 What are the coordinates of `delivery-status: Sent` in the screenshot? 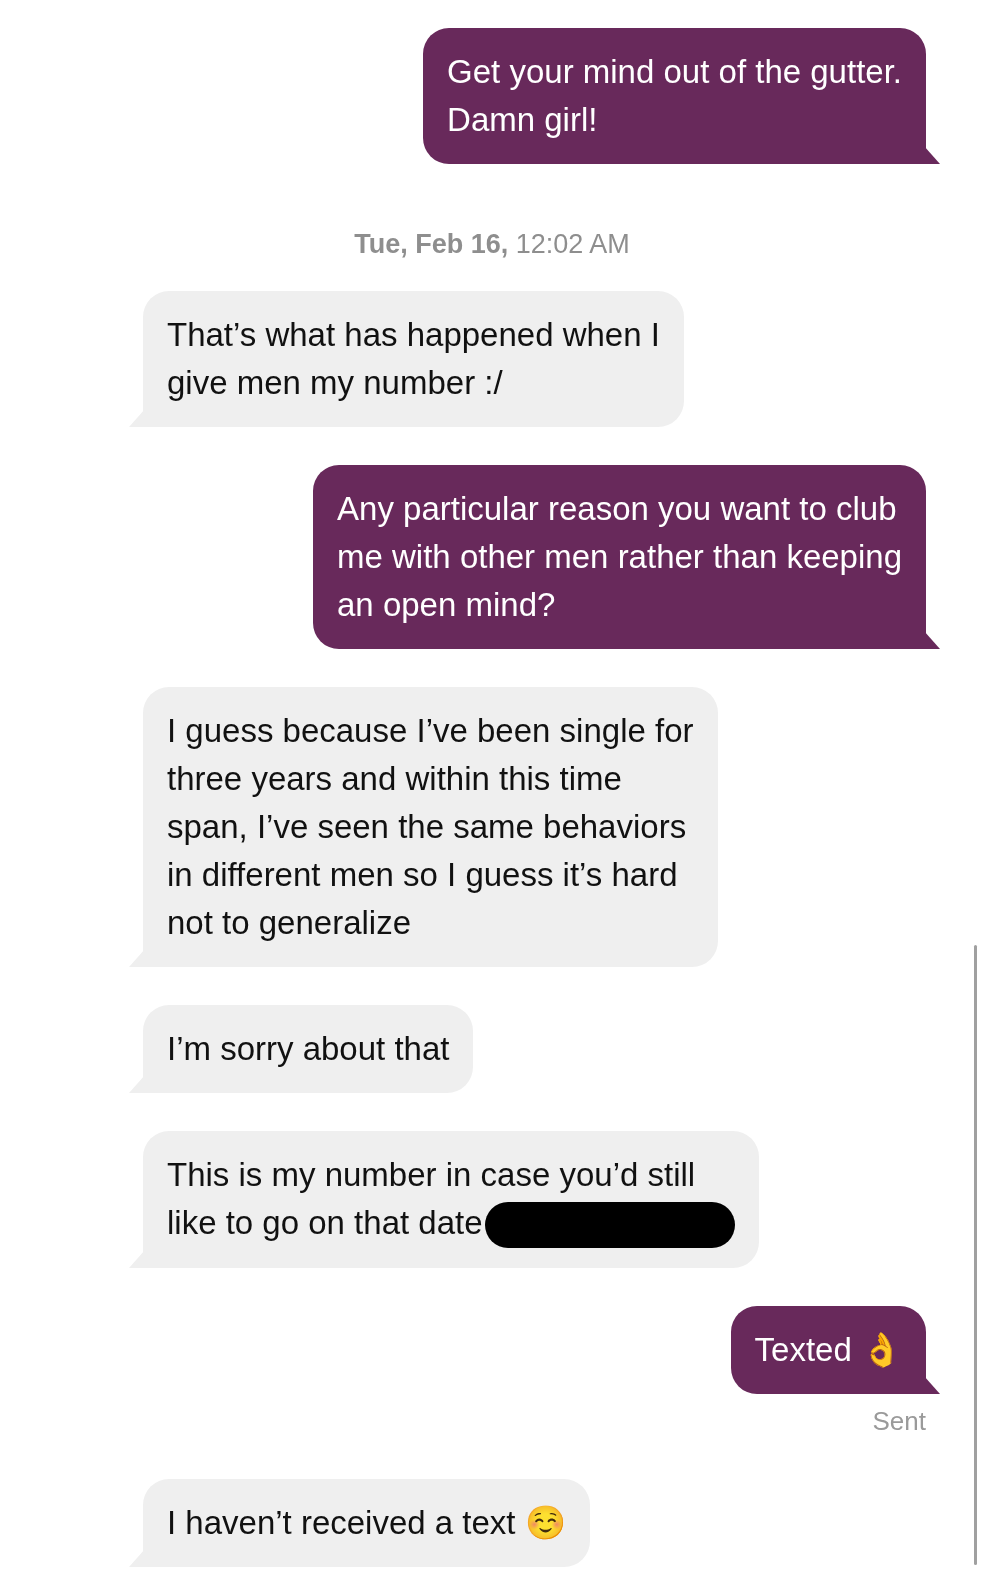 It's located at (899, 1421).